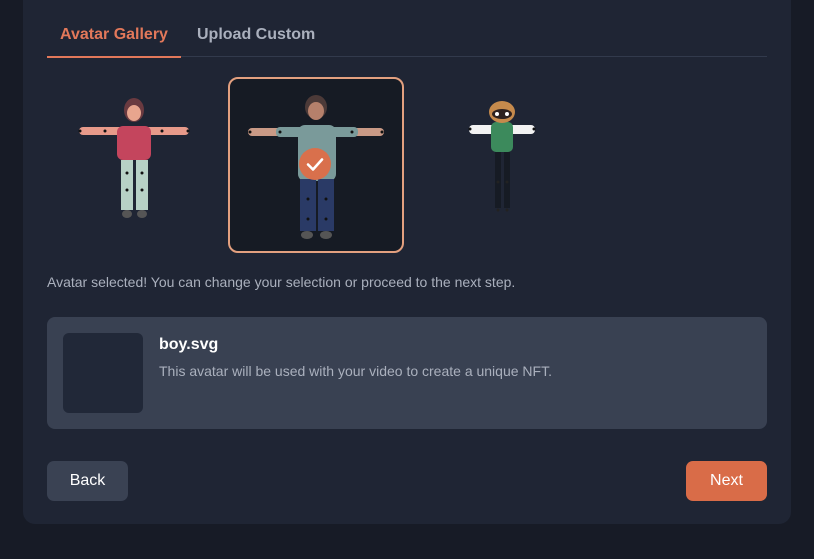  Describe the element at coordinates (726, 481) in the screenshot. I see `next-button: Next` at that location.